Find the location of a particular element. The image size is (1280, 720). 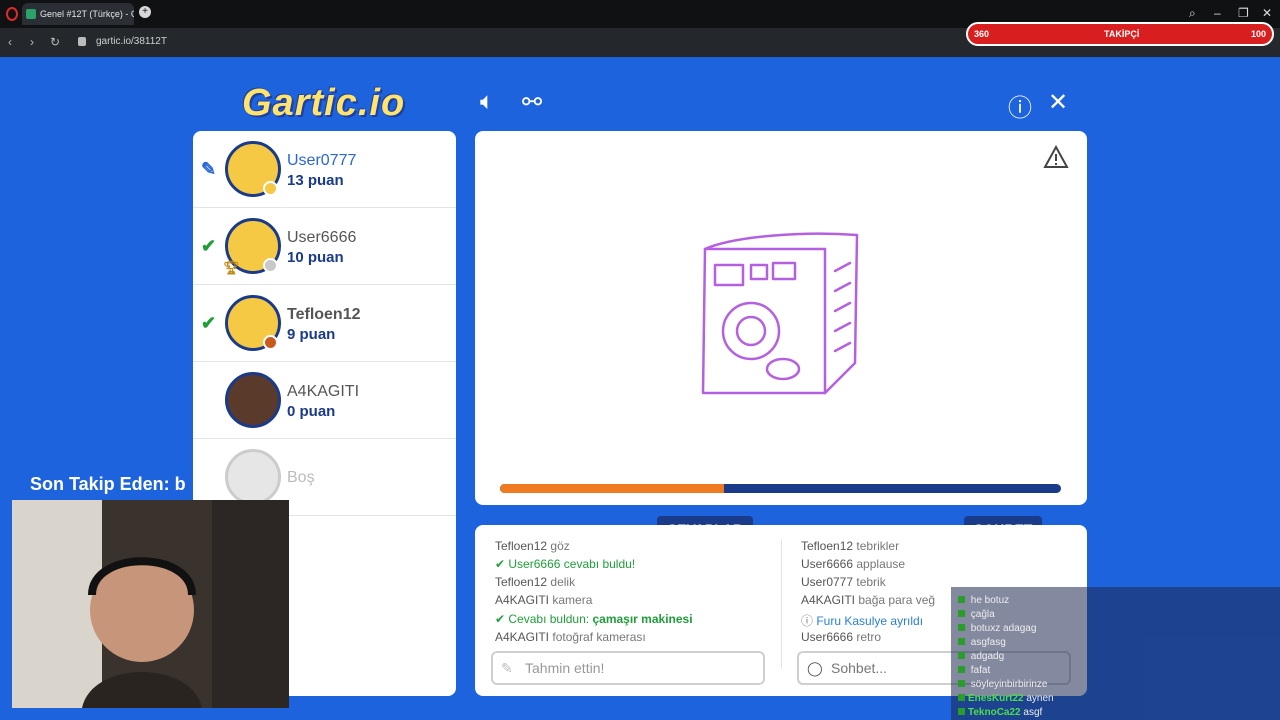

last-follower-label: Son Takip Eden: b is located at coordinates (108, 484).